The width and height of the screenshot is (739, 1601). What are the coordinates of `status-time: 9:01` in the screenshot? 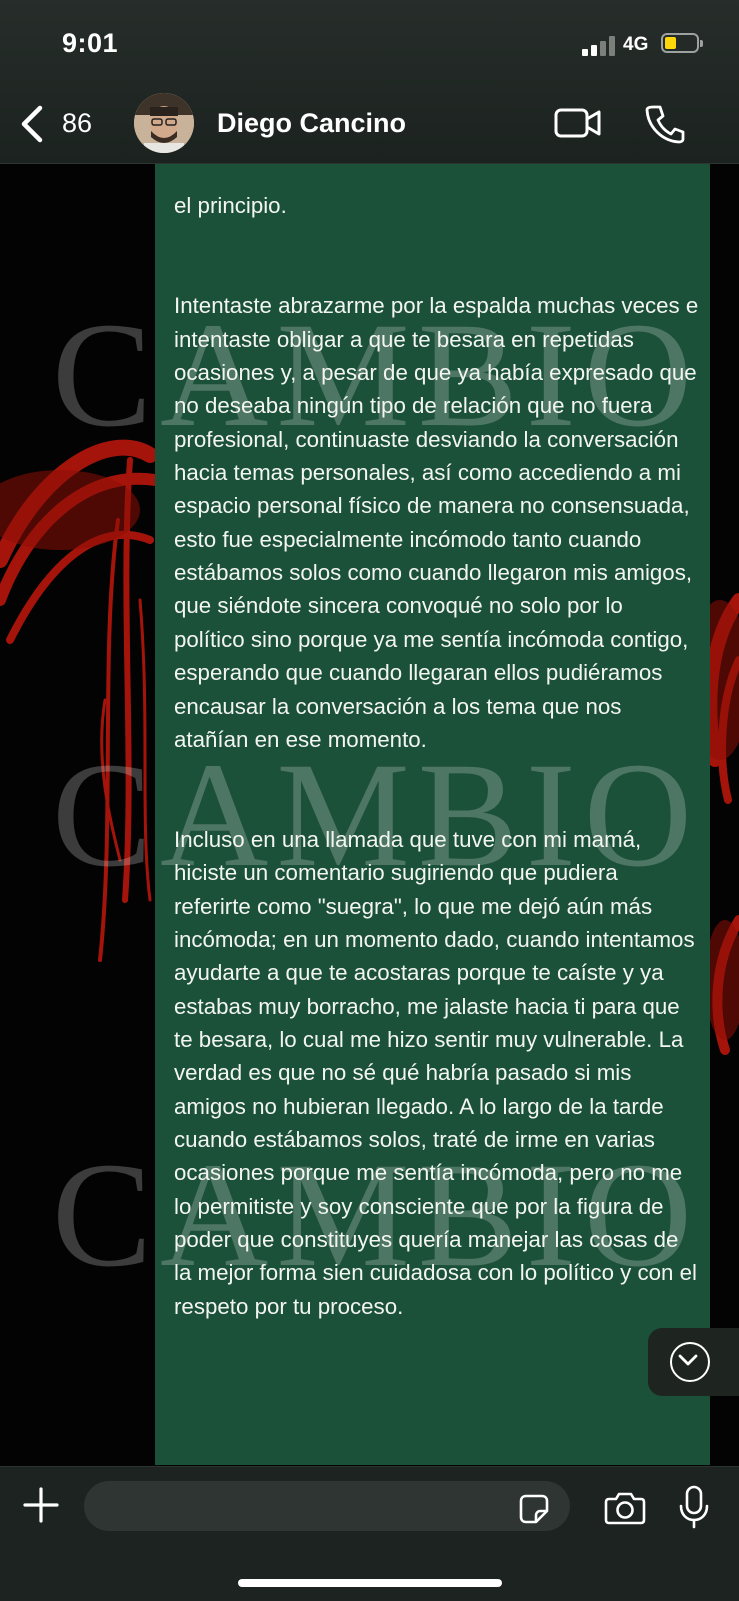 It's located at (90, 43).